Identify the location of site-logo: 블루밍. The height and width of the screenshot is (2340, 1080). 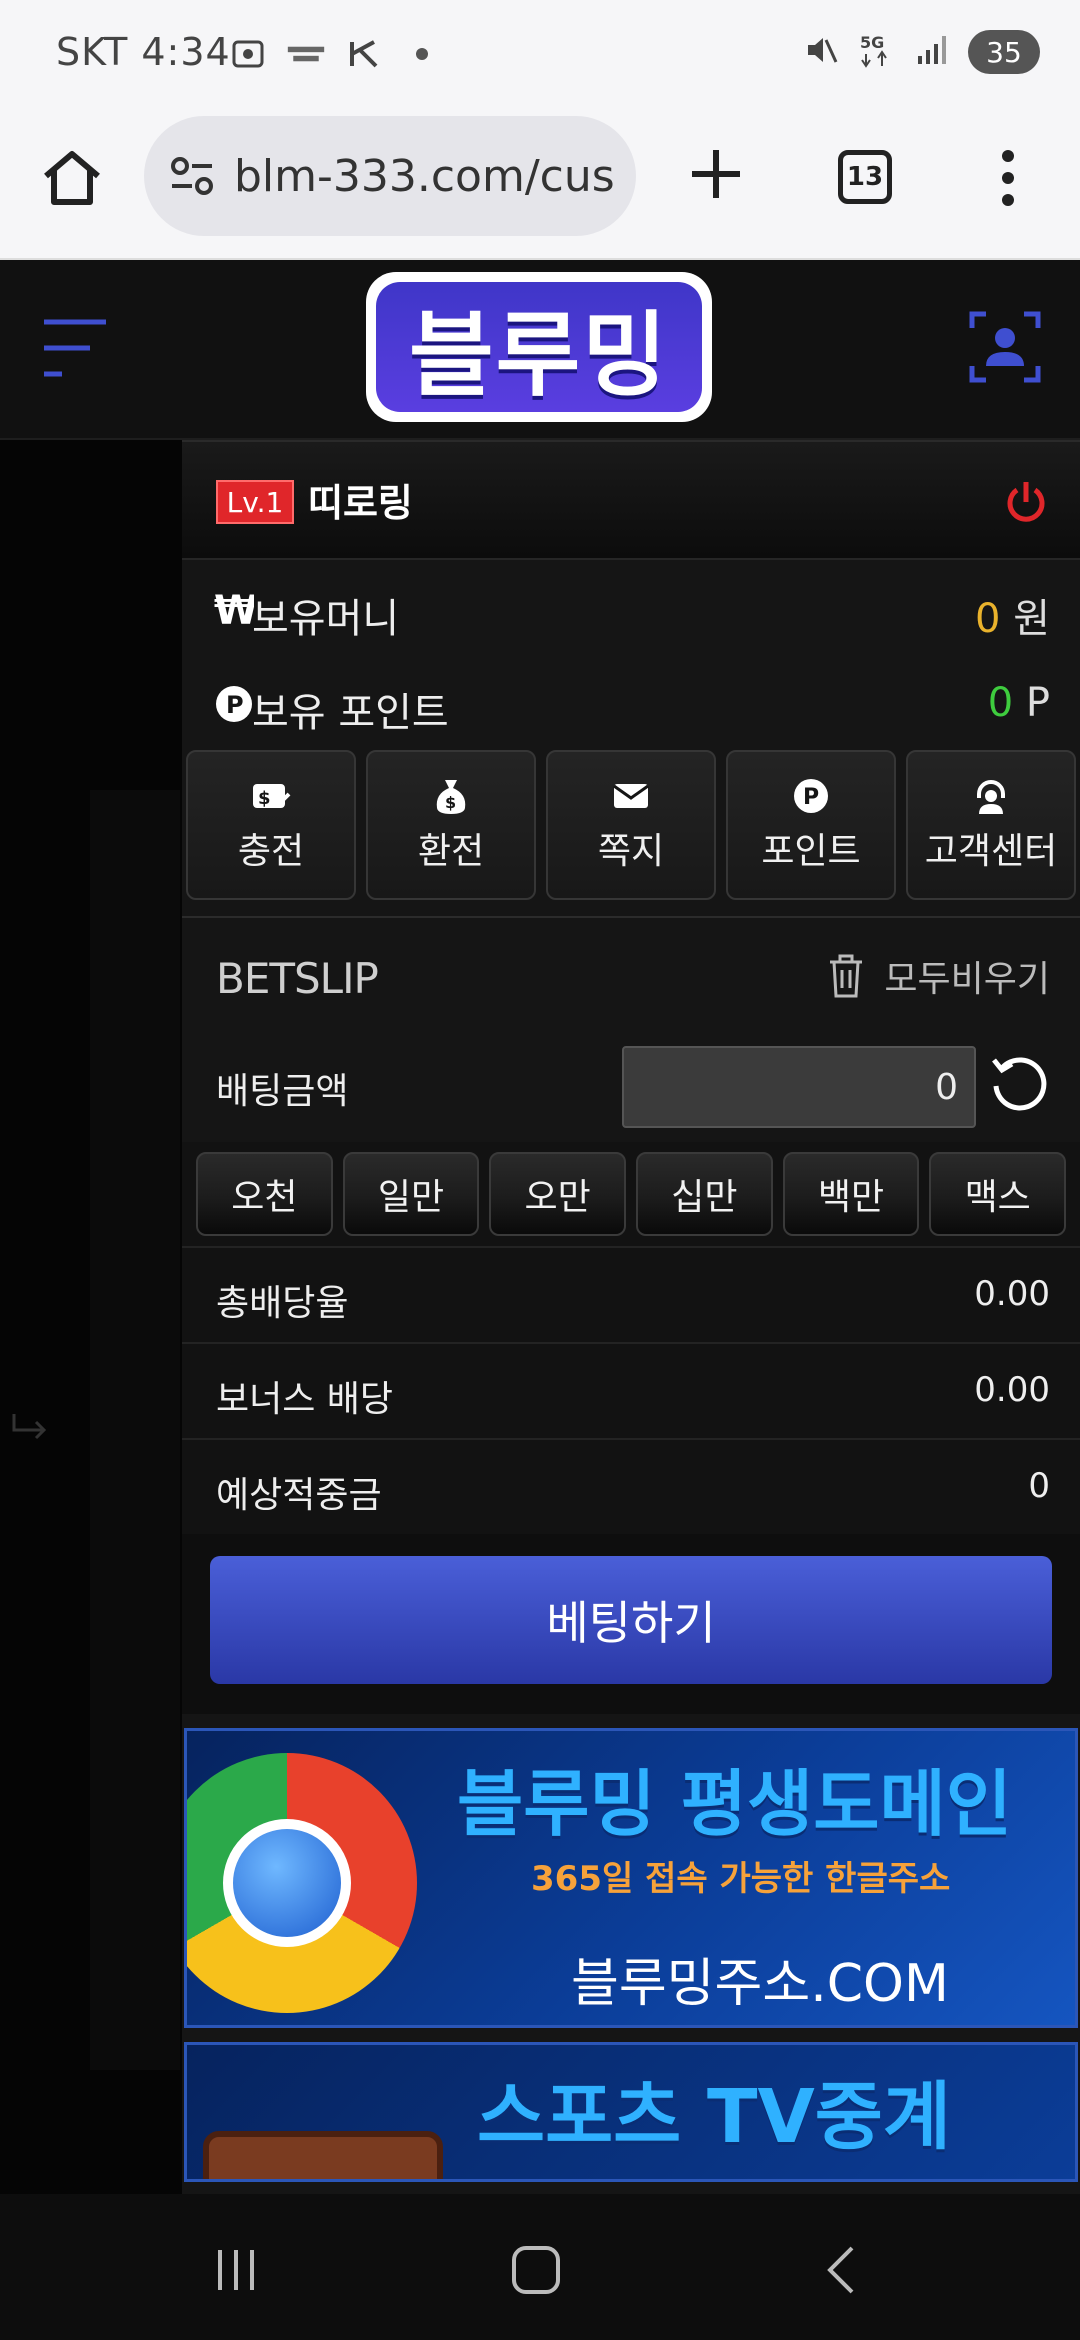
(539, 347).